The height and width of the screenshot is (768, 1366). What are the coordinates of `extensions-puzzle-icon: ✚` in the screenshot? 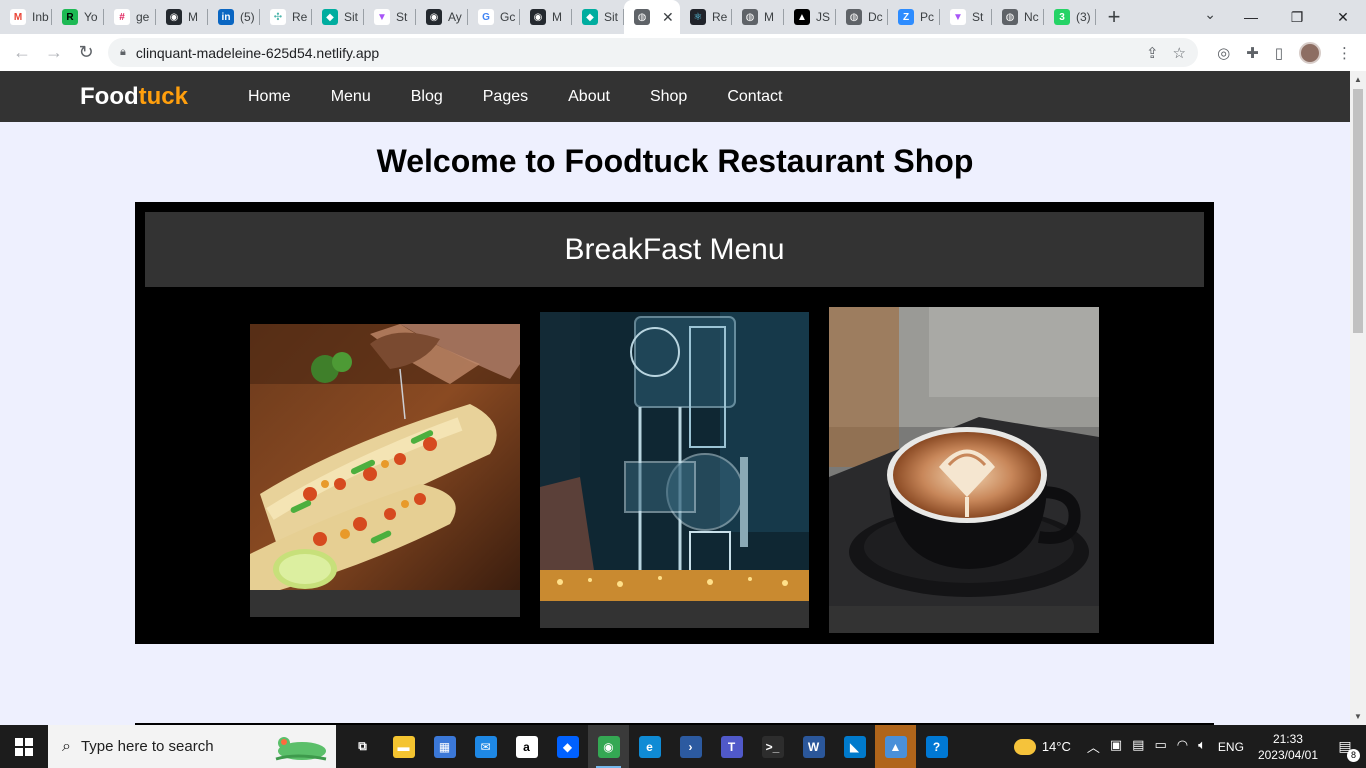 It's located at (1252, 53).